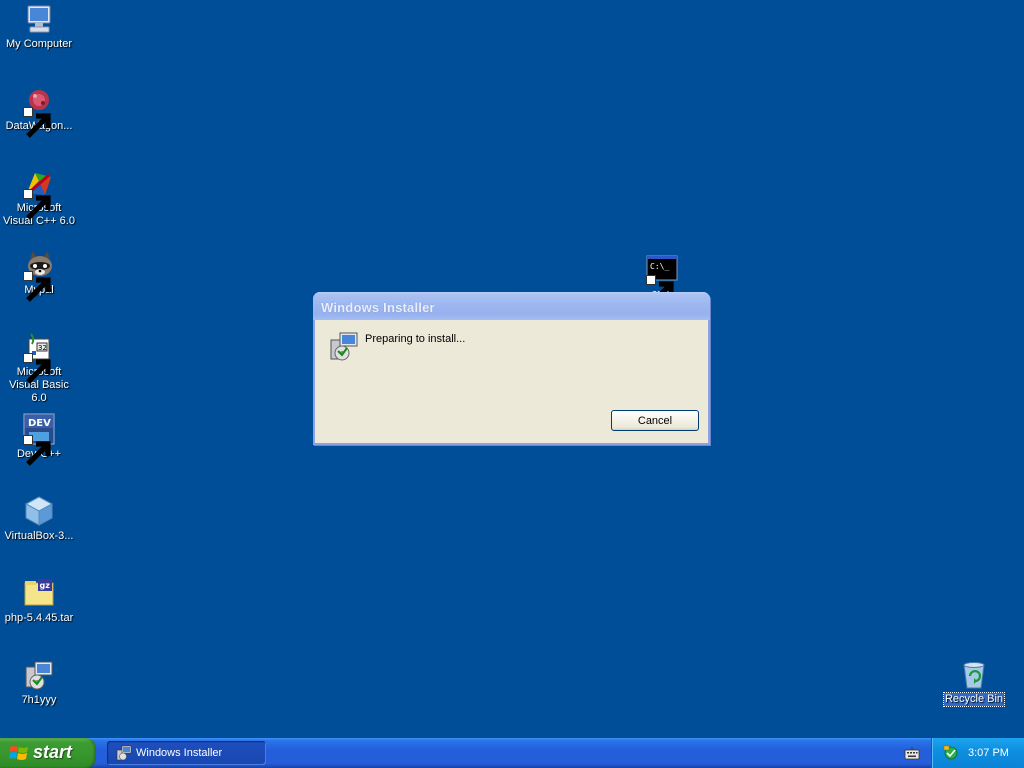  I want to click on dialog-titlebar: Windows Installer, so click(511, 306).